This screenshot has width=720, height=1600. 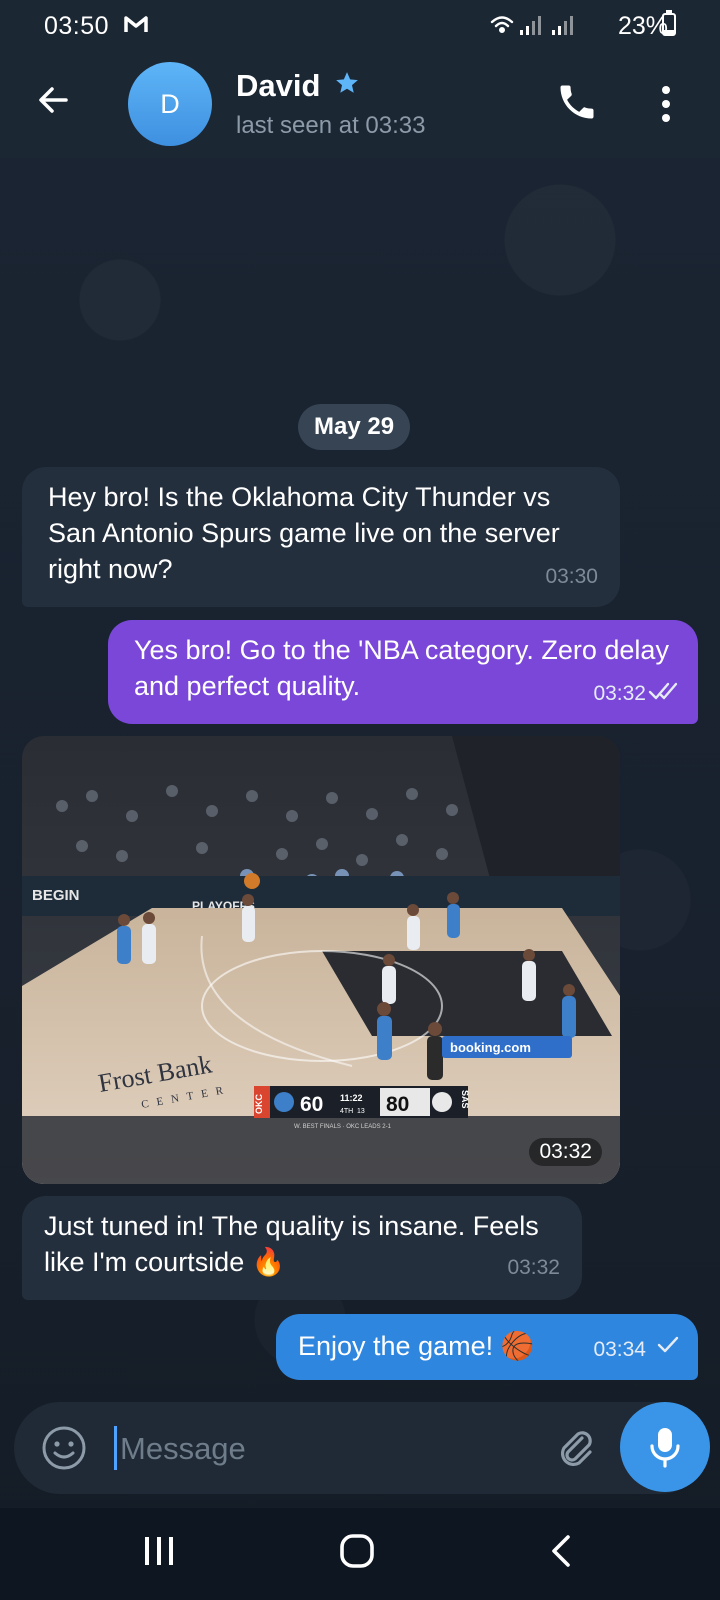 What do you see at coordinates (351, 1098) in the screenshot?
I see `game-clock: 11:22` at bounding box center [351, 1098].